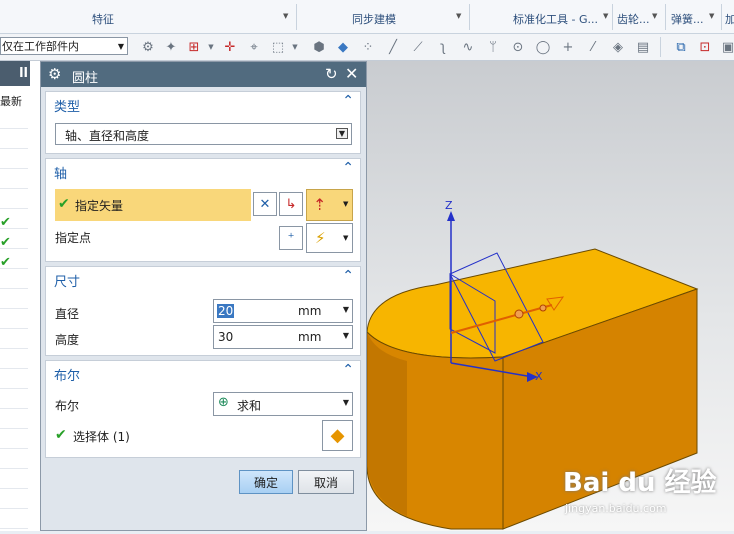 The height and width of the screenshot is (534, 734). Describe the element at coordinates (681, 47) in the screenshot. I see `view-orient-icon: ⧉` at that location.